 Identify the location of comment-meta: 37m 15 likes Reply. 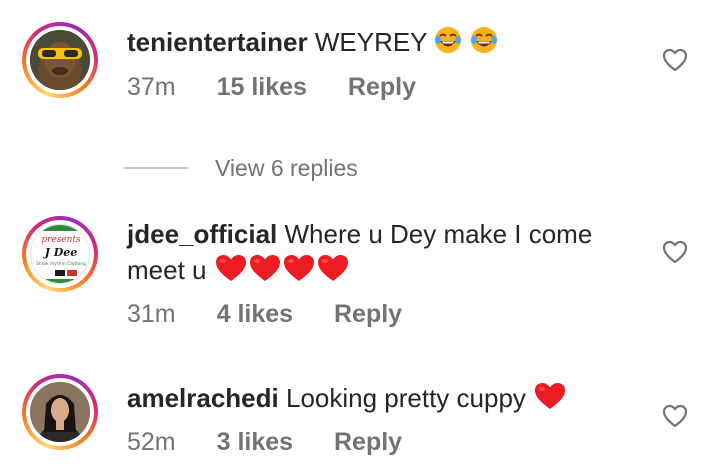
(271, 87).